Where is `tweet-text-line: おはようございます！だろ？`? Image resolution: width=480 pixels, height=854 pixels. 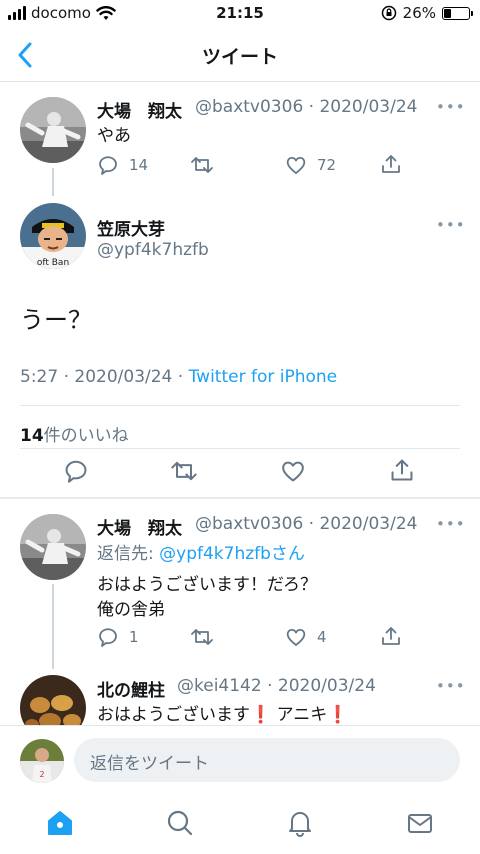
tweet-text-line: おはようございます！だろ？ is located at coordinates (207, 585).